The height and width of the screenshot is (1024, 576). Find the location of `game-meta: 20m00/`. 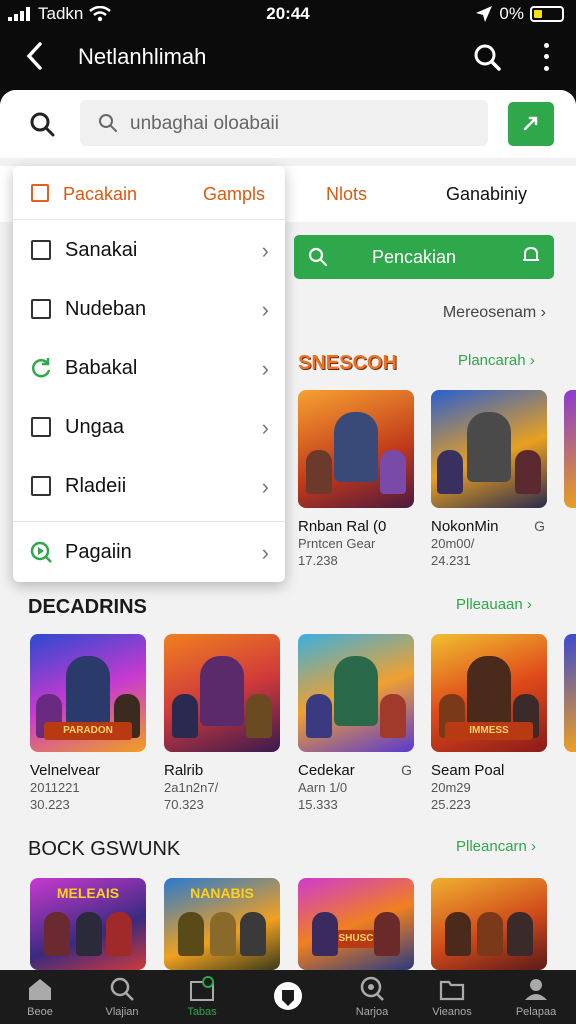

game-meta: 20m00/ is located at coordinates (453, 543).